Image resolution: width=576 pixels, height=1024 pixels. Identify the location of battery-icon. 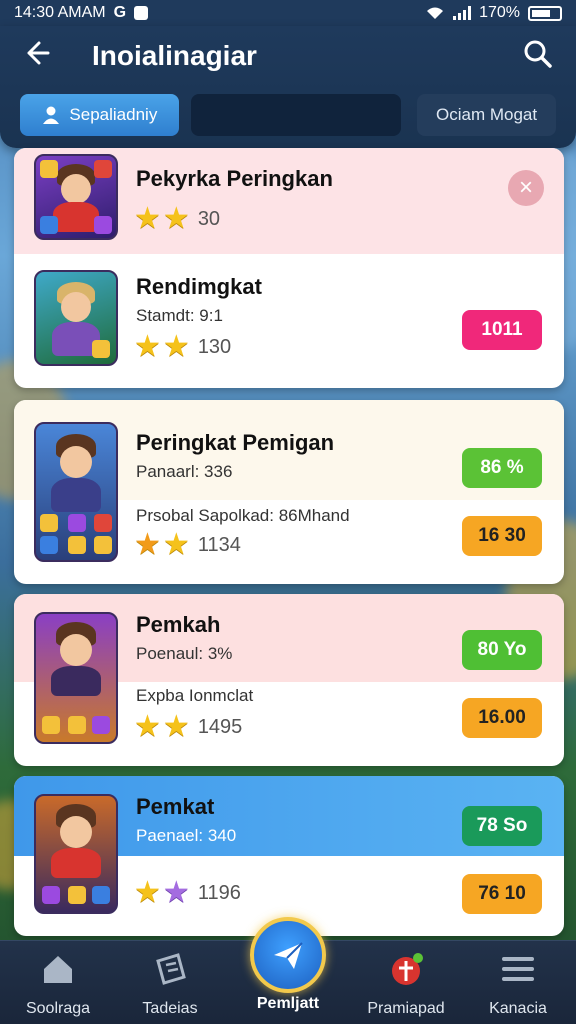
(545, 13).